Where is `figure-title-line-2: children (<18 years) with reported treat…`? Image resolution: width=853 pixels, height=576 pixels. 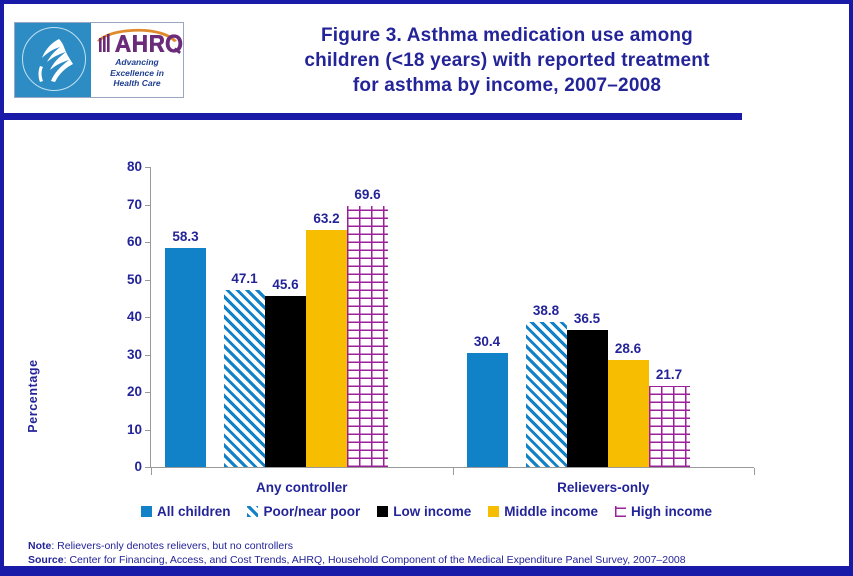
figure-title-line-2: children (<18 years) with reported treat… is located at coordinates (507, 60).